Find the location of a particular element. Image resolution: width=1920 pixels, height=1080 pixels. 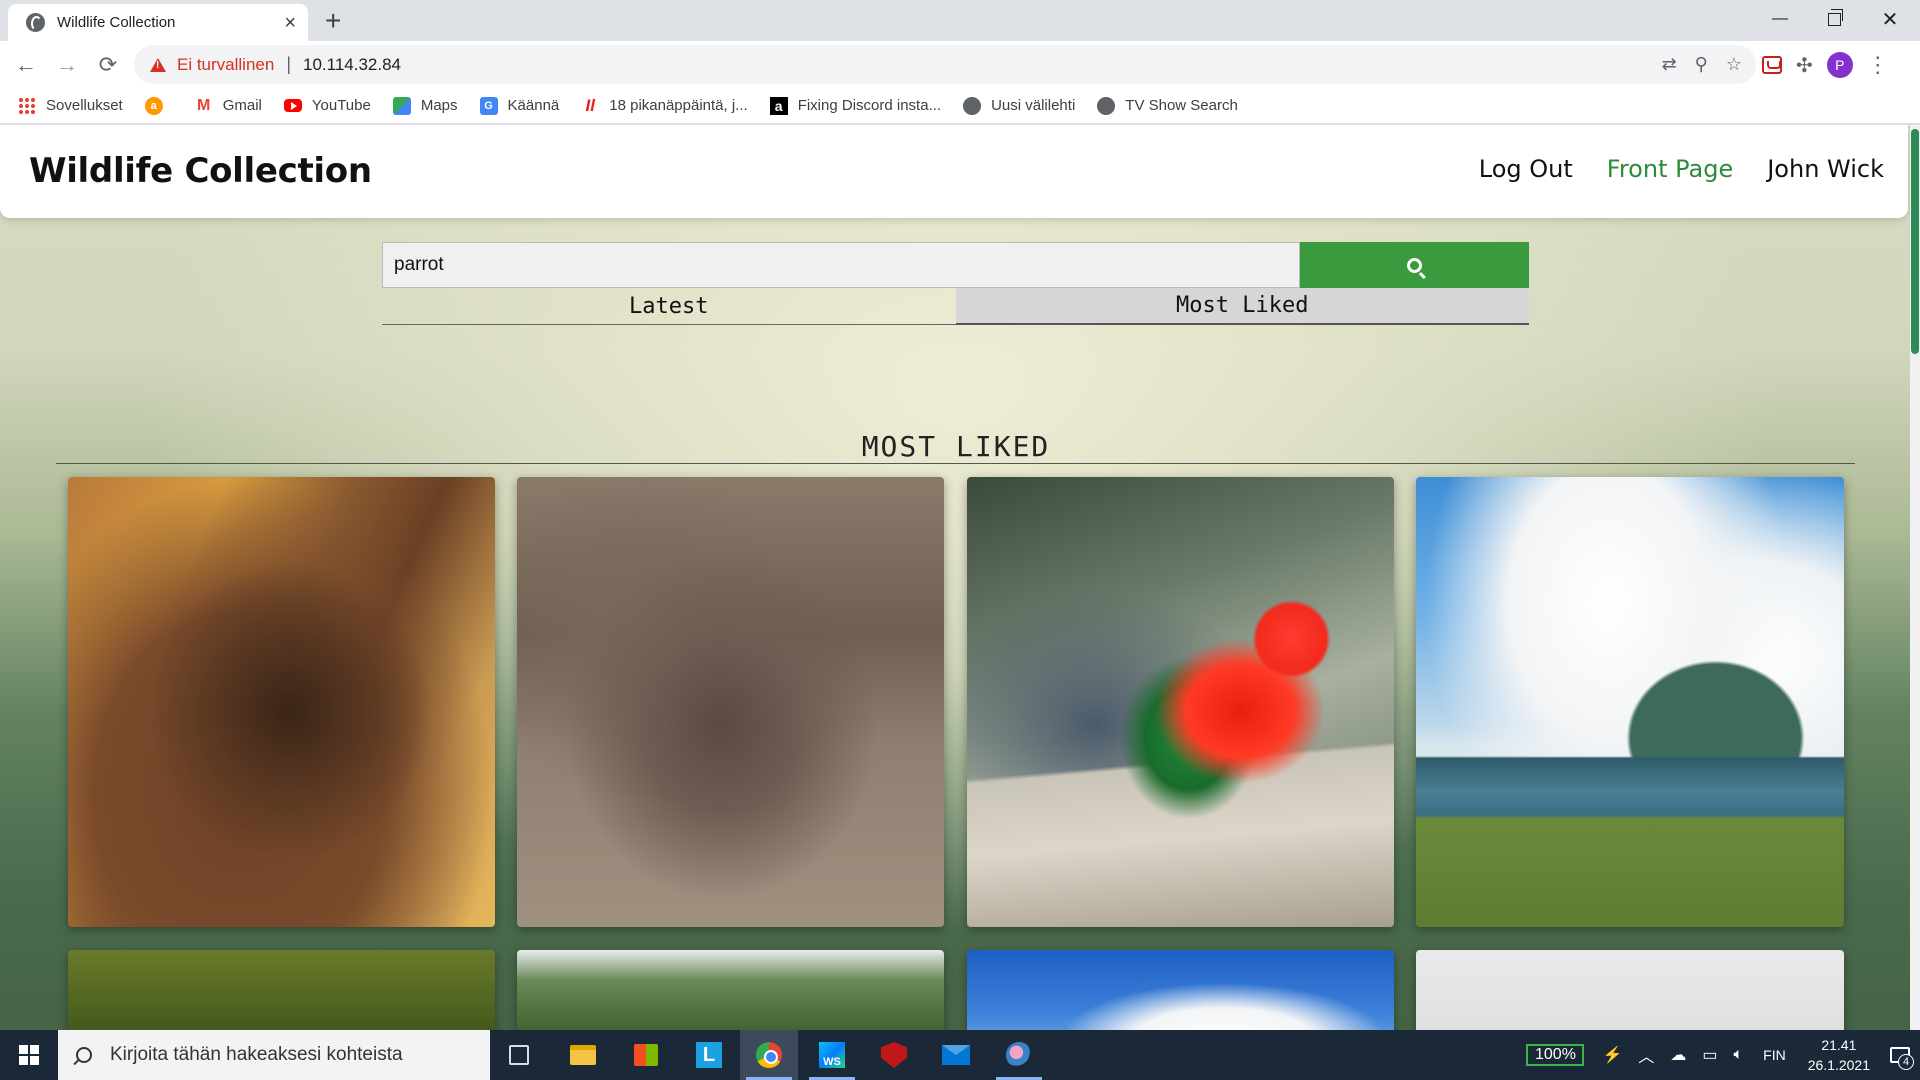

snip-icon is located at coordinates (1019, 1055).